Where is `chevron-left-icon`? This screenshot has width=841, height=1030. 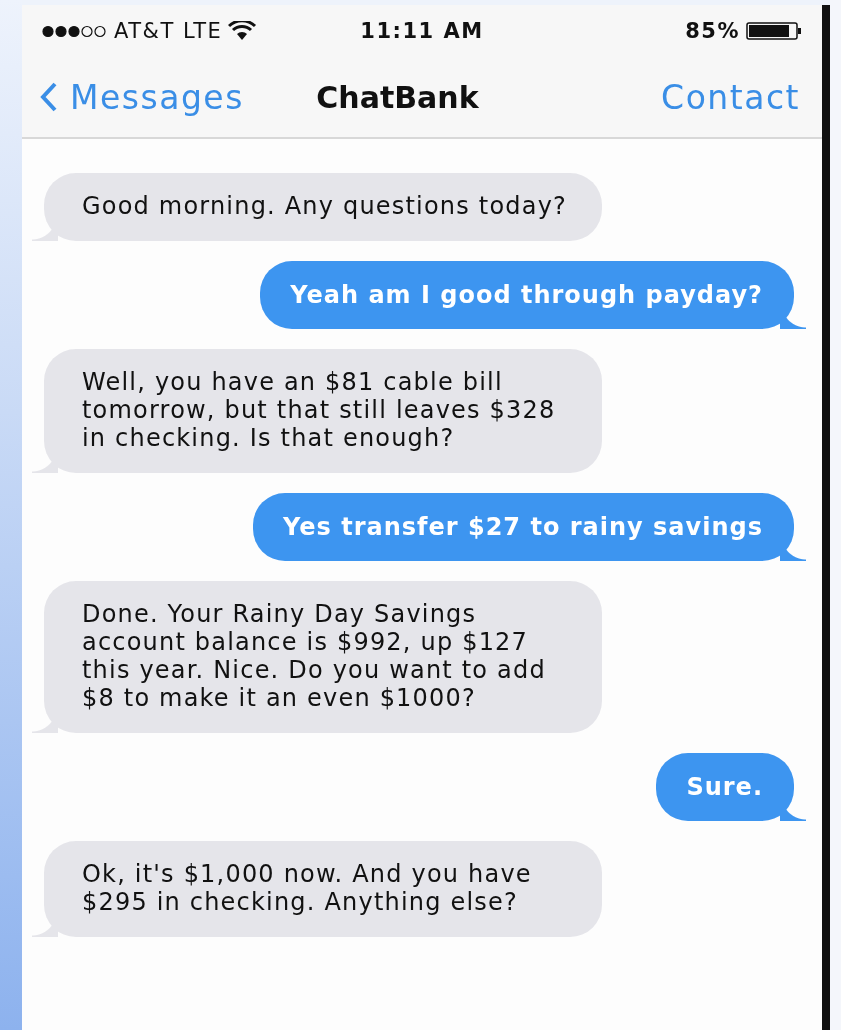 chevron-left-icon is located at coordinates (49, 97).